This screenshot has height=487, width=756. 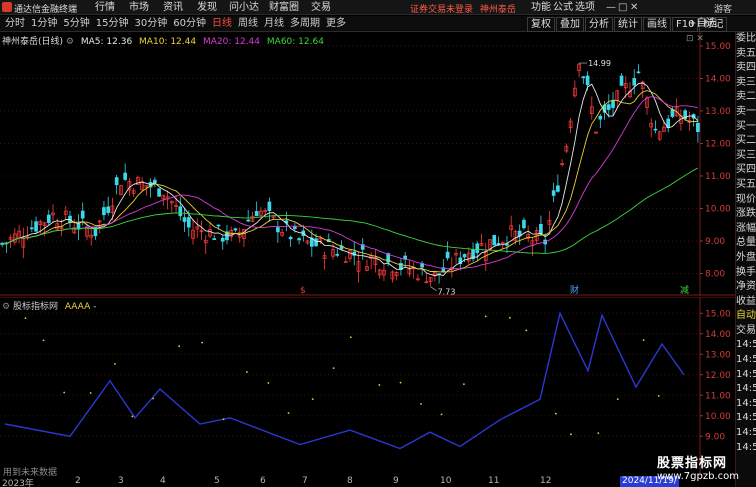 I want to click on side-panel-item: 交易, so click(x=746, y=331).